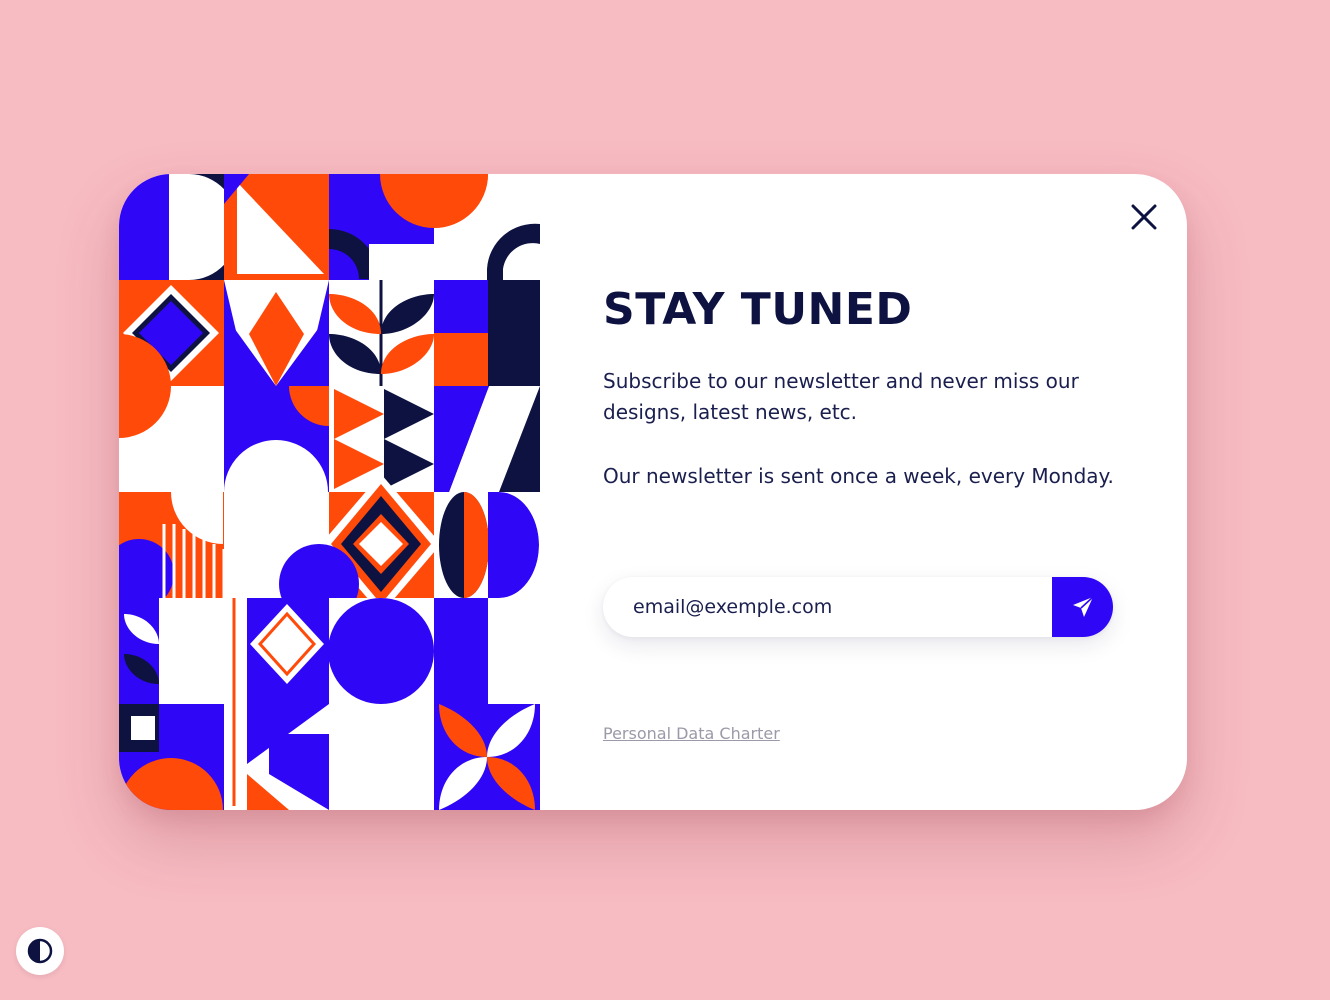  I want to click on newsletter-form, so click(858, 607).